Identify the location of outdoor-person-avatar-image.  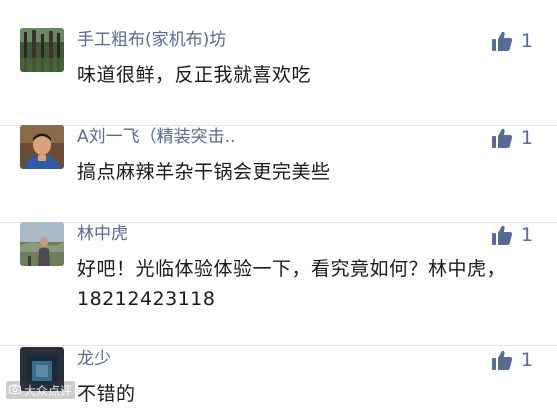
(42, 244).